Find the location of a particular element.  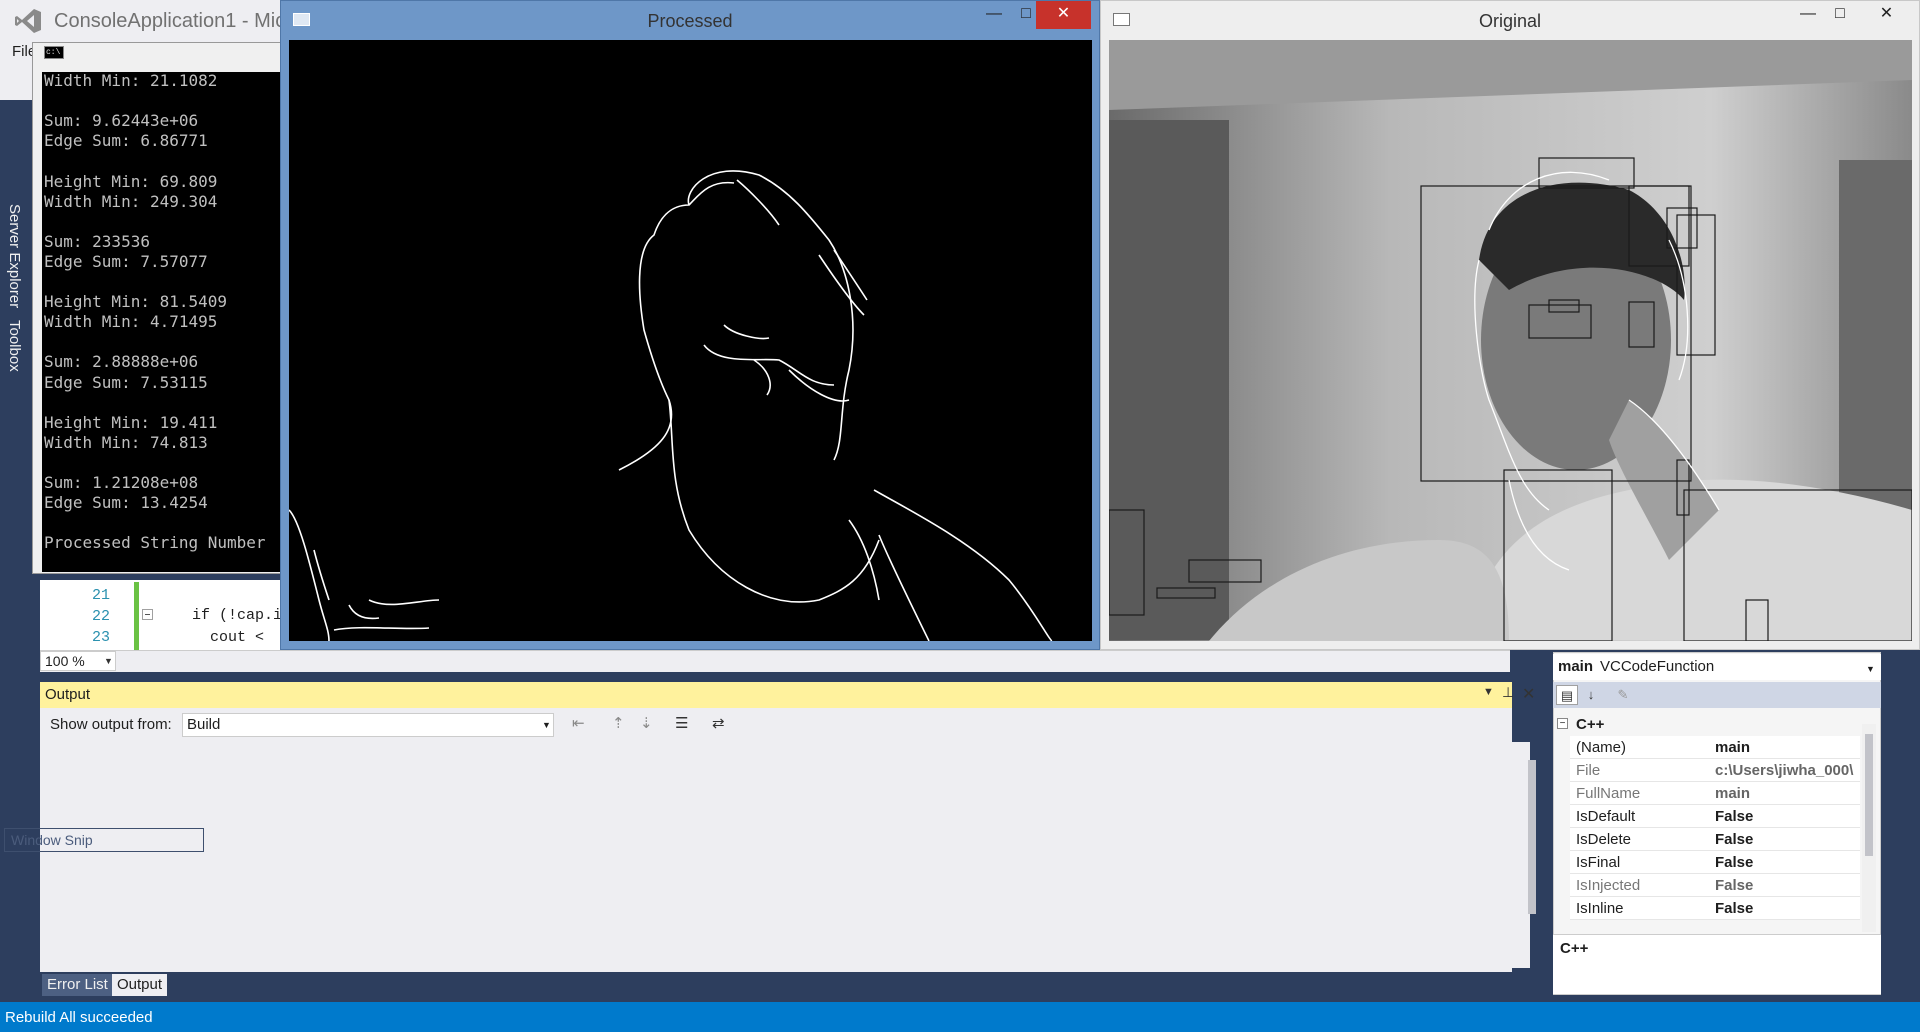

properties-description-text: C++ is located at coordinates (1574, 948).